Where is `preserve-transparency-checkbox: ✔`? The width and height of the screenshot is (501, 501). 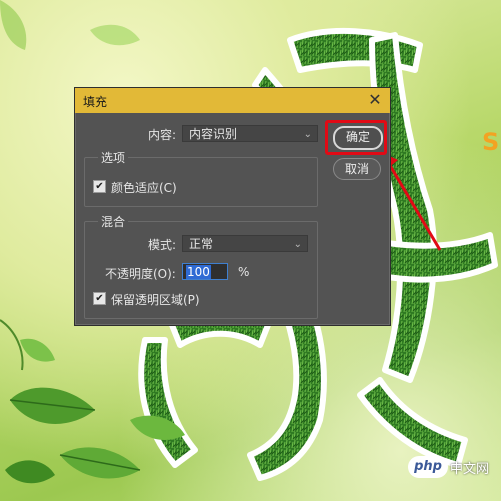 preserve-transparency-checkbox: ✔ is located at coordinates (99, 298).